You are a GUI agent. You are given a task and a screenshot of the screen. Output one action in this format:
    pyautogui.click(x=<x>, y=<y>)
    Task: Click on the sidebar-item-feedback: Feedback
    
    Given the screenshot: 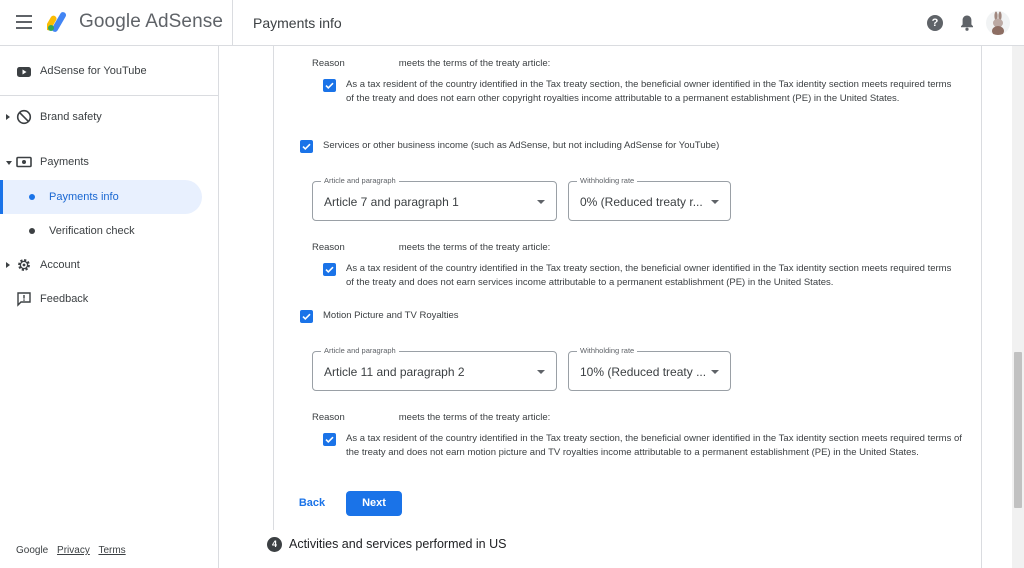 What is the action you would take?
    pyautogui.click(x=109, y=299)
    